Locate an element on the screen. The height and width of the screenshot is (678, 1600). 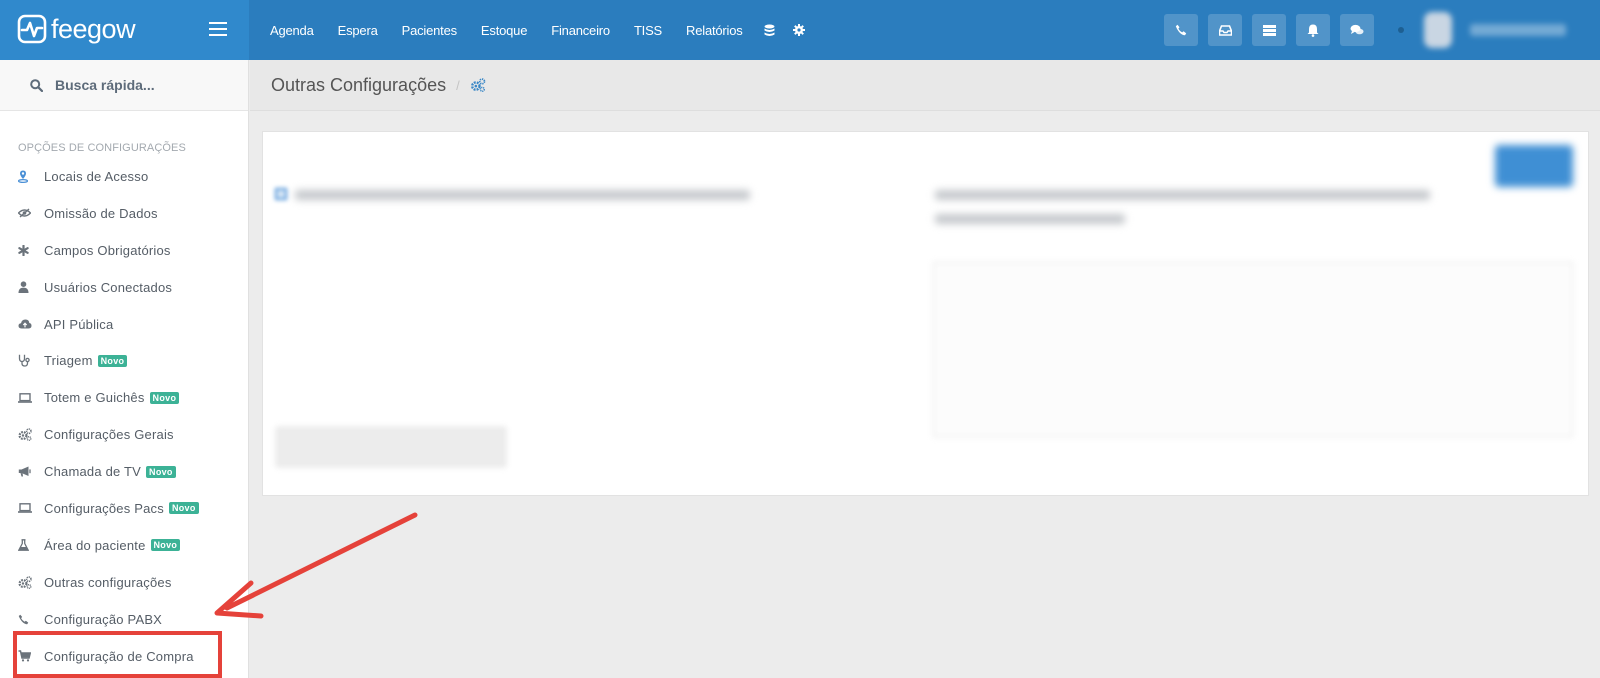
sidebar-item-totem-e-guiches: Totem e Guichês Novo is located at coordinates (124, 397).